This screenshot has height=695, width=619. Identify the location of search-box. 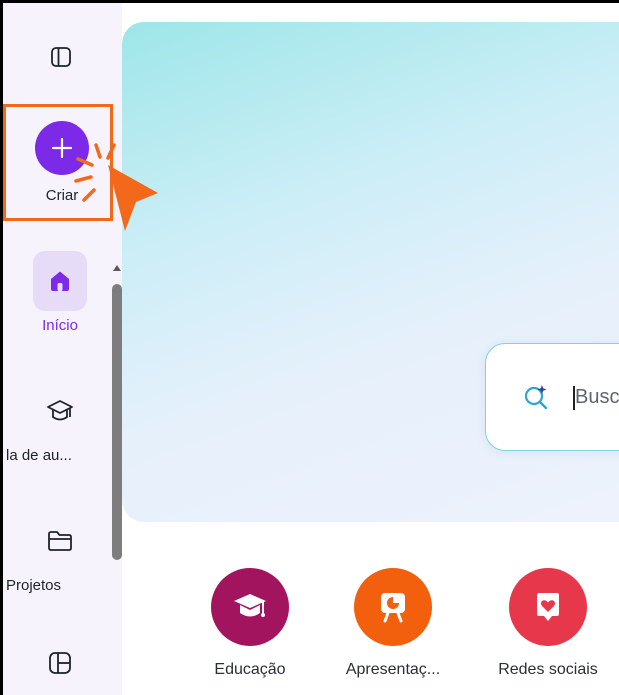
(552, 397).